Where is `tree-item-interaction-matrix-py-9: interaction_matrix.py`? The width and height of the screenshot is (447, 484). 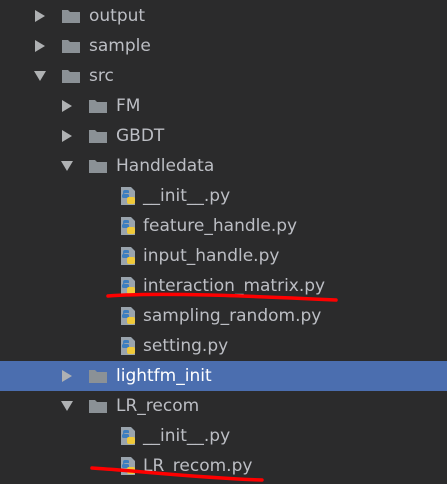 tree-item-interaction-matrix-py-9: interaction_matrix.py is located at coordinates (223, 286).